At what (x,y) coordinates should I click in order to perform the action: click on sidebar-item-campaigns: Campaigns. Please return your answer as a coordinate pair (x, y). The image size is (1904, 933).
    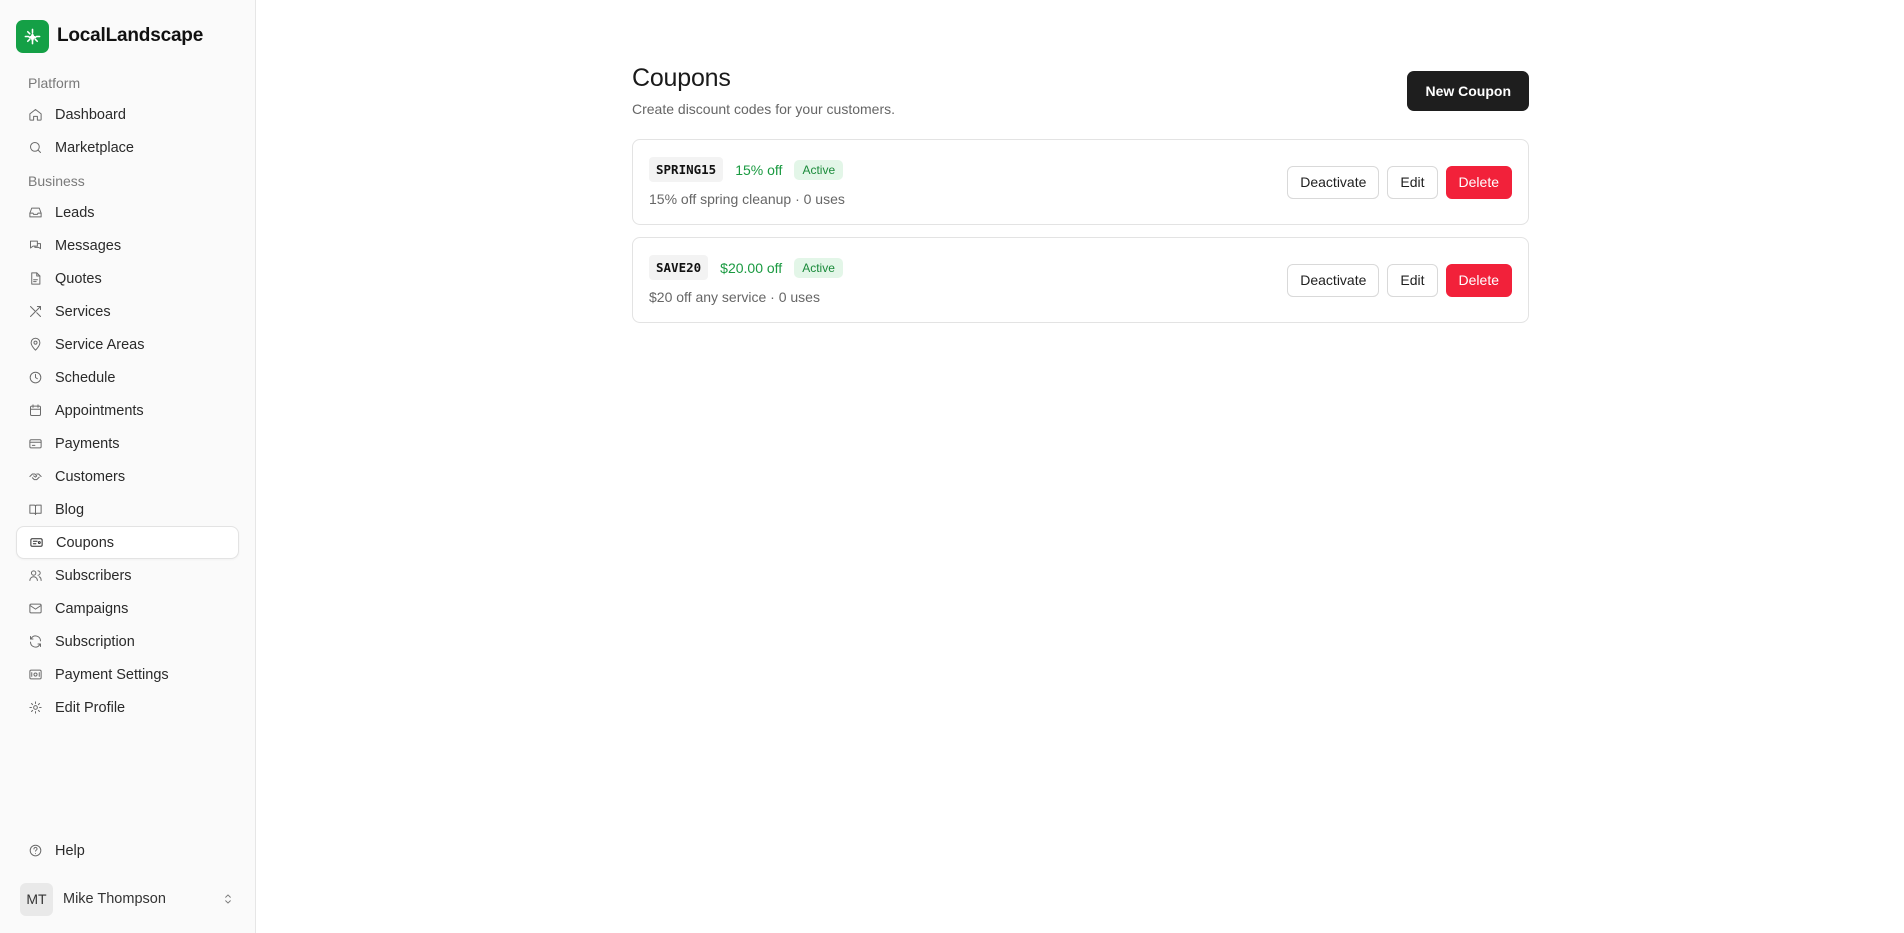
    Looking at the image, I should click on (127, 608).